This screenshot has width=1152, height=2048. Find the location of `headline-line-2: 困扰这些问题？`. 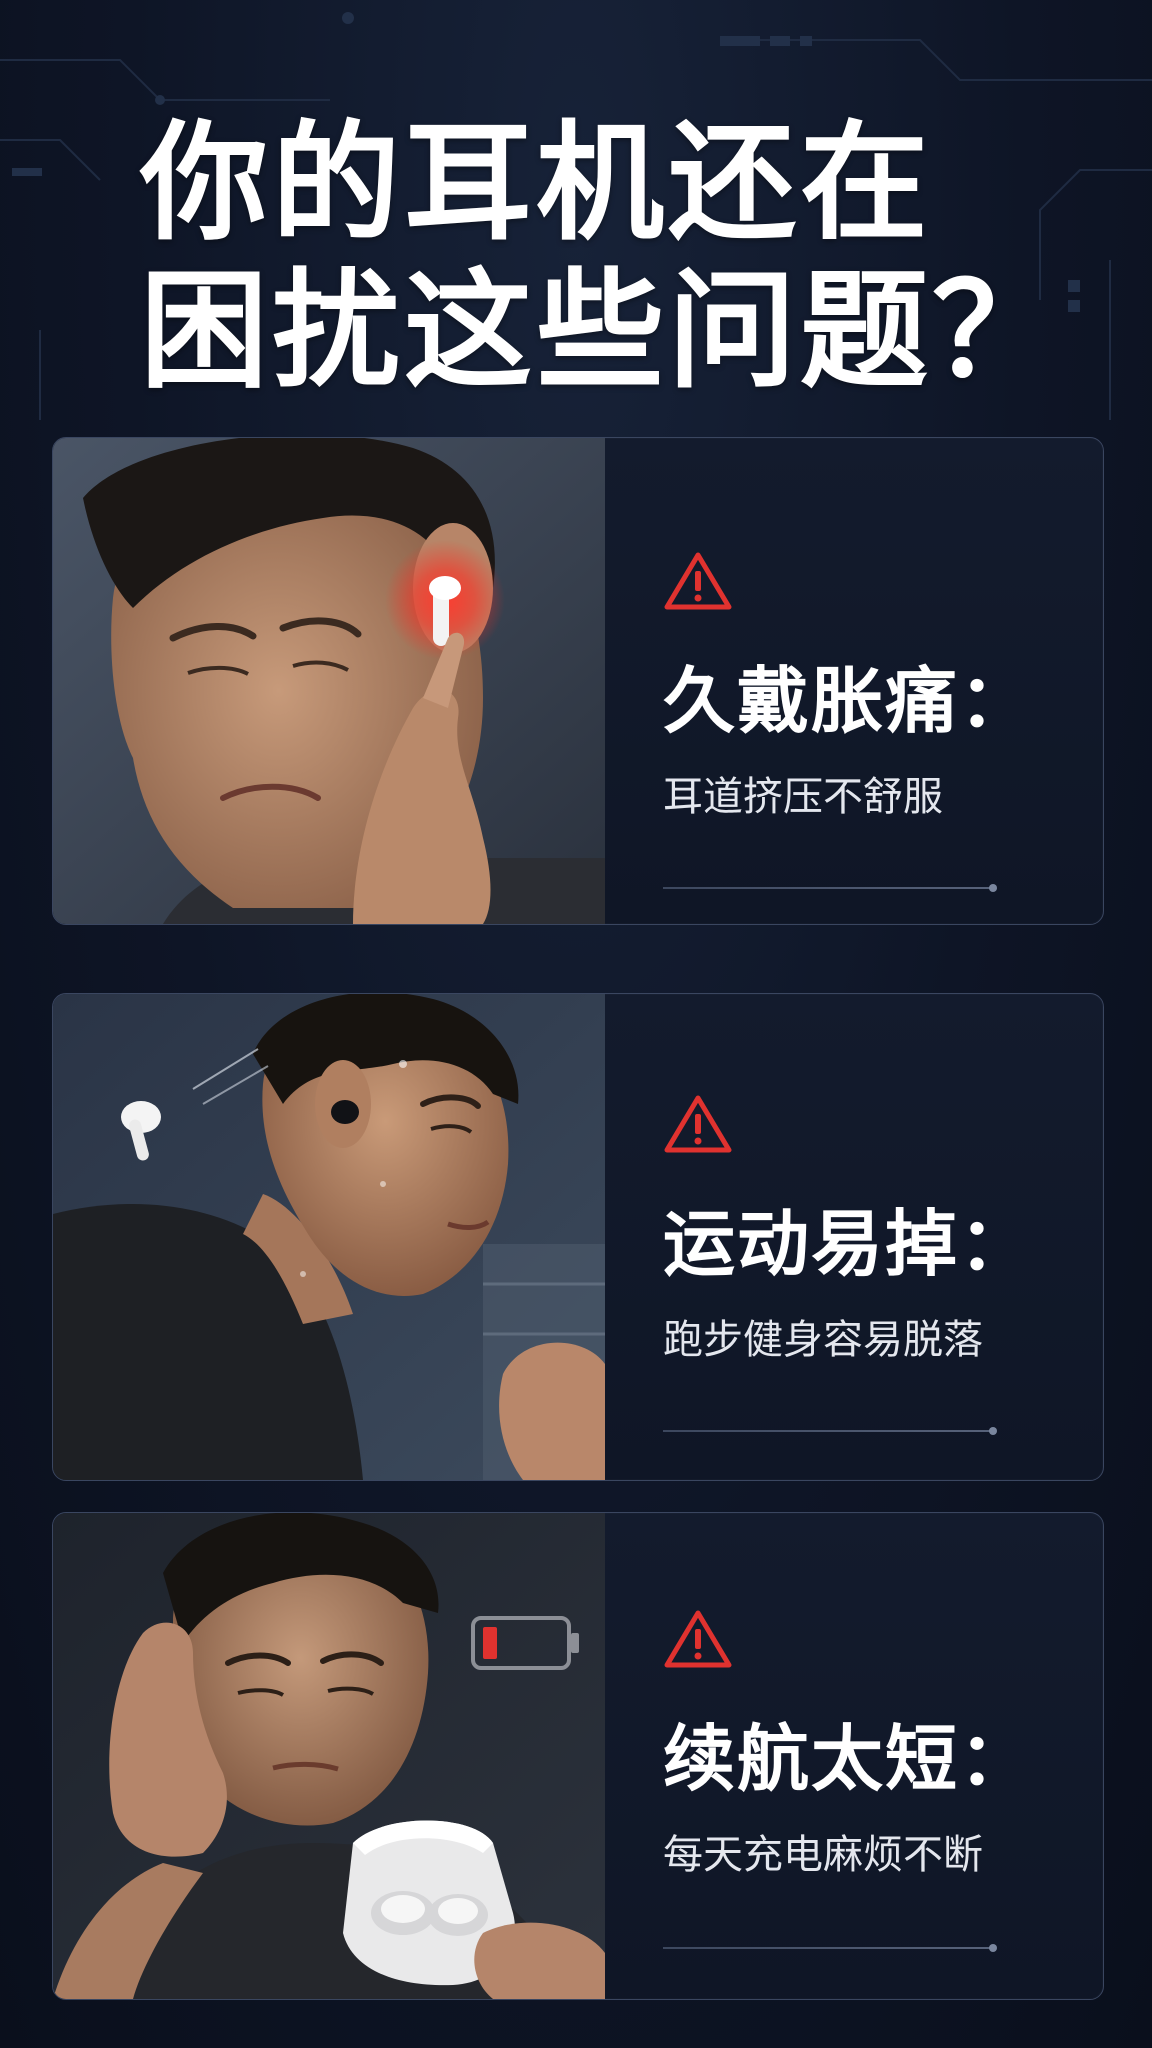

headline-line-2: 困扰这些问题？ is located at coordinates (602, 331).